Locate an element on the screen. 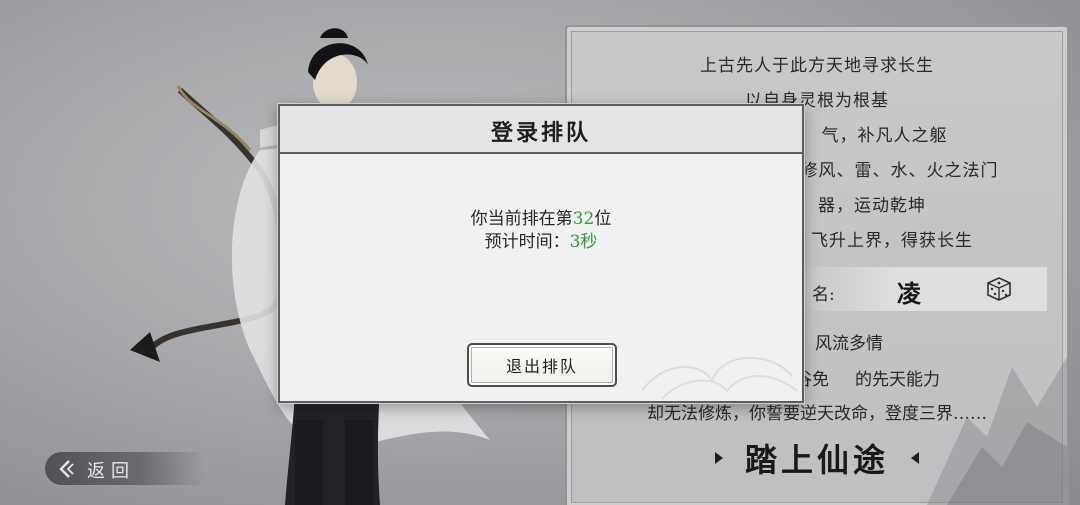  queue-position-text: 你当前排在第32位 is located at coordinates (541, 216).